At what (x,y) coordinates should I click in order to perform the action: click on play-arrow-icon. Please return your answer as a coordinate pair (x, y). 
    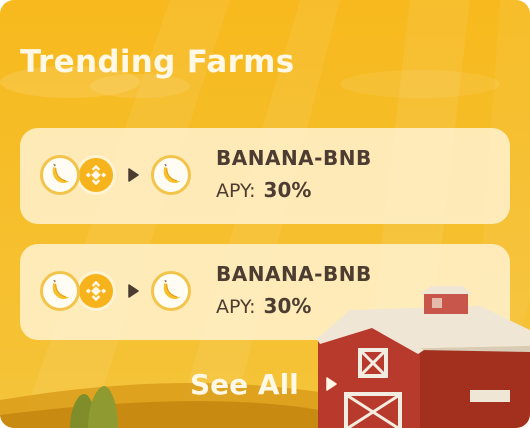
    Looking at the image, I should click on (331, 384).